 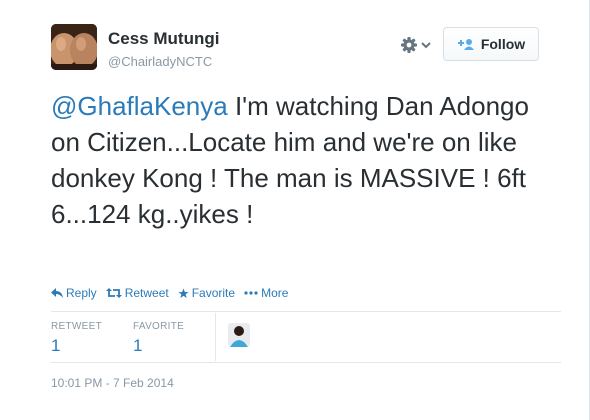 What do you see at coordinates (169, 293) in the screenshot?
I see `tweet-actions: Reply Retweet Favorite More` at bounding box center [169, 293].